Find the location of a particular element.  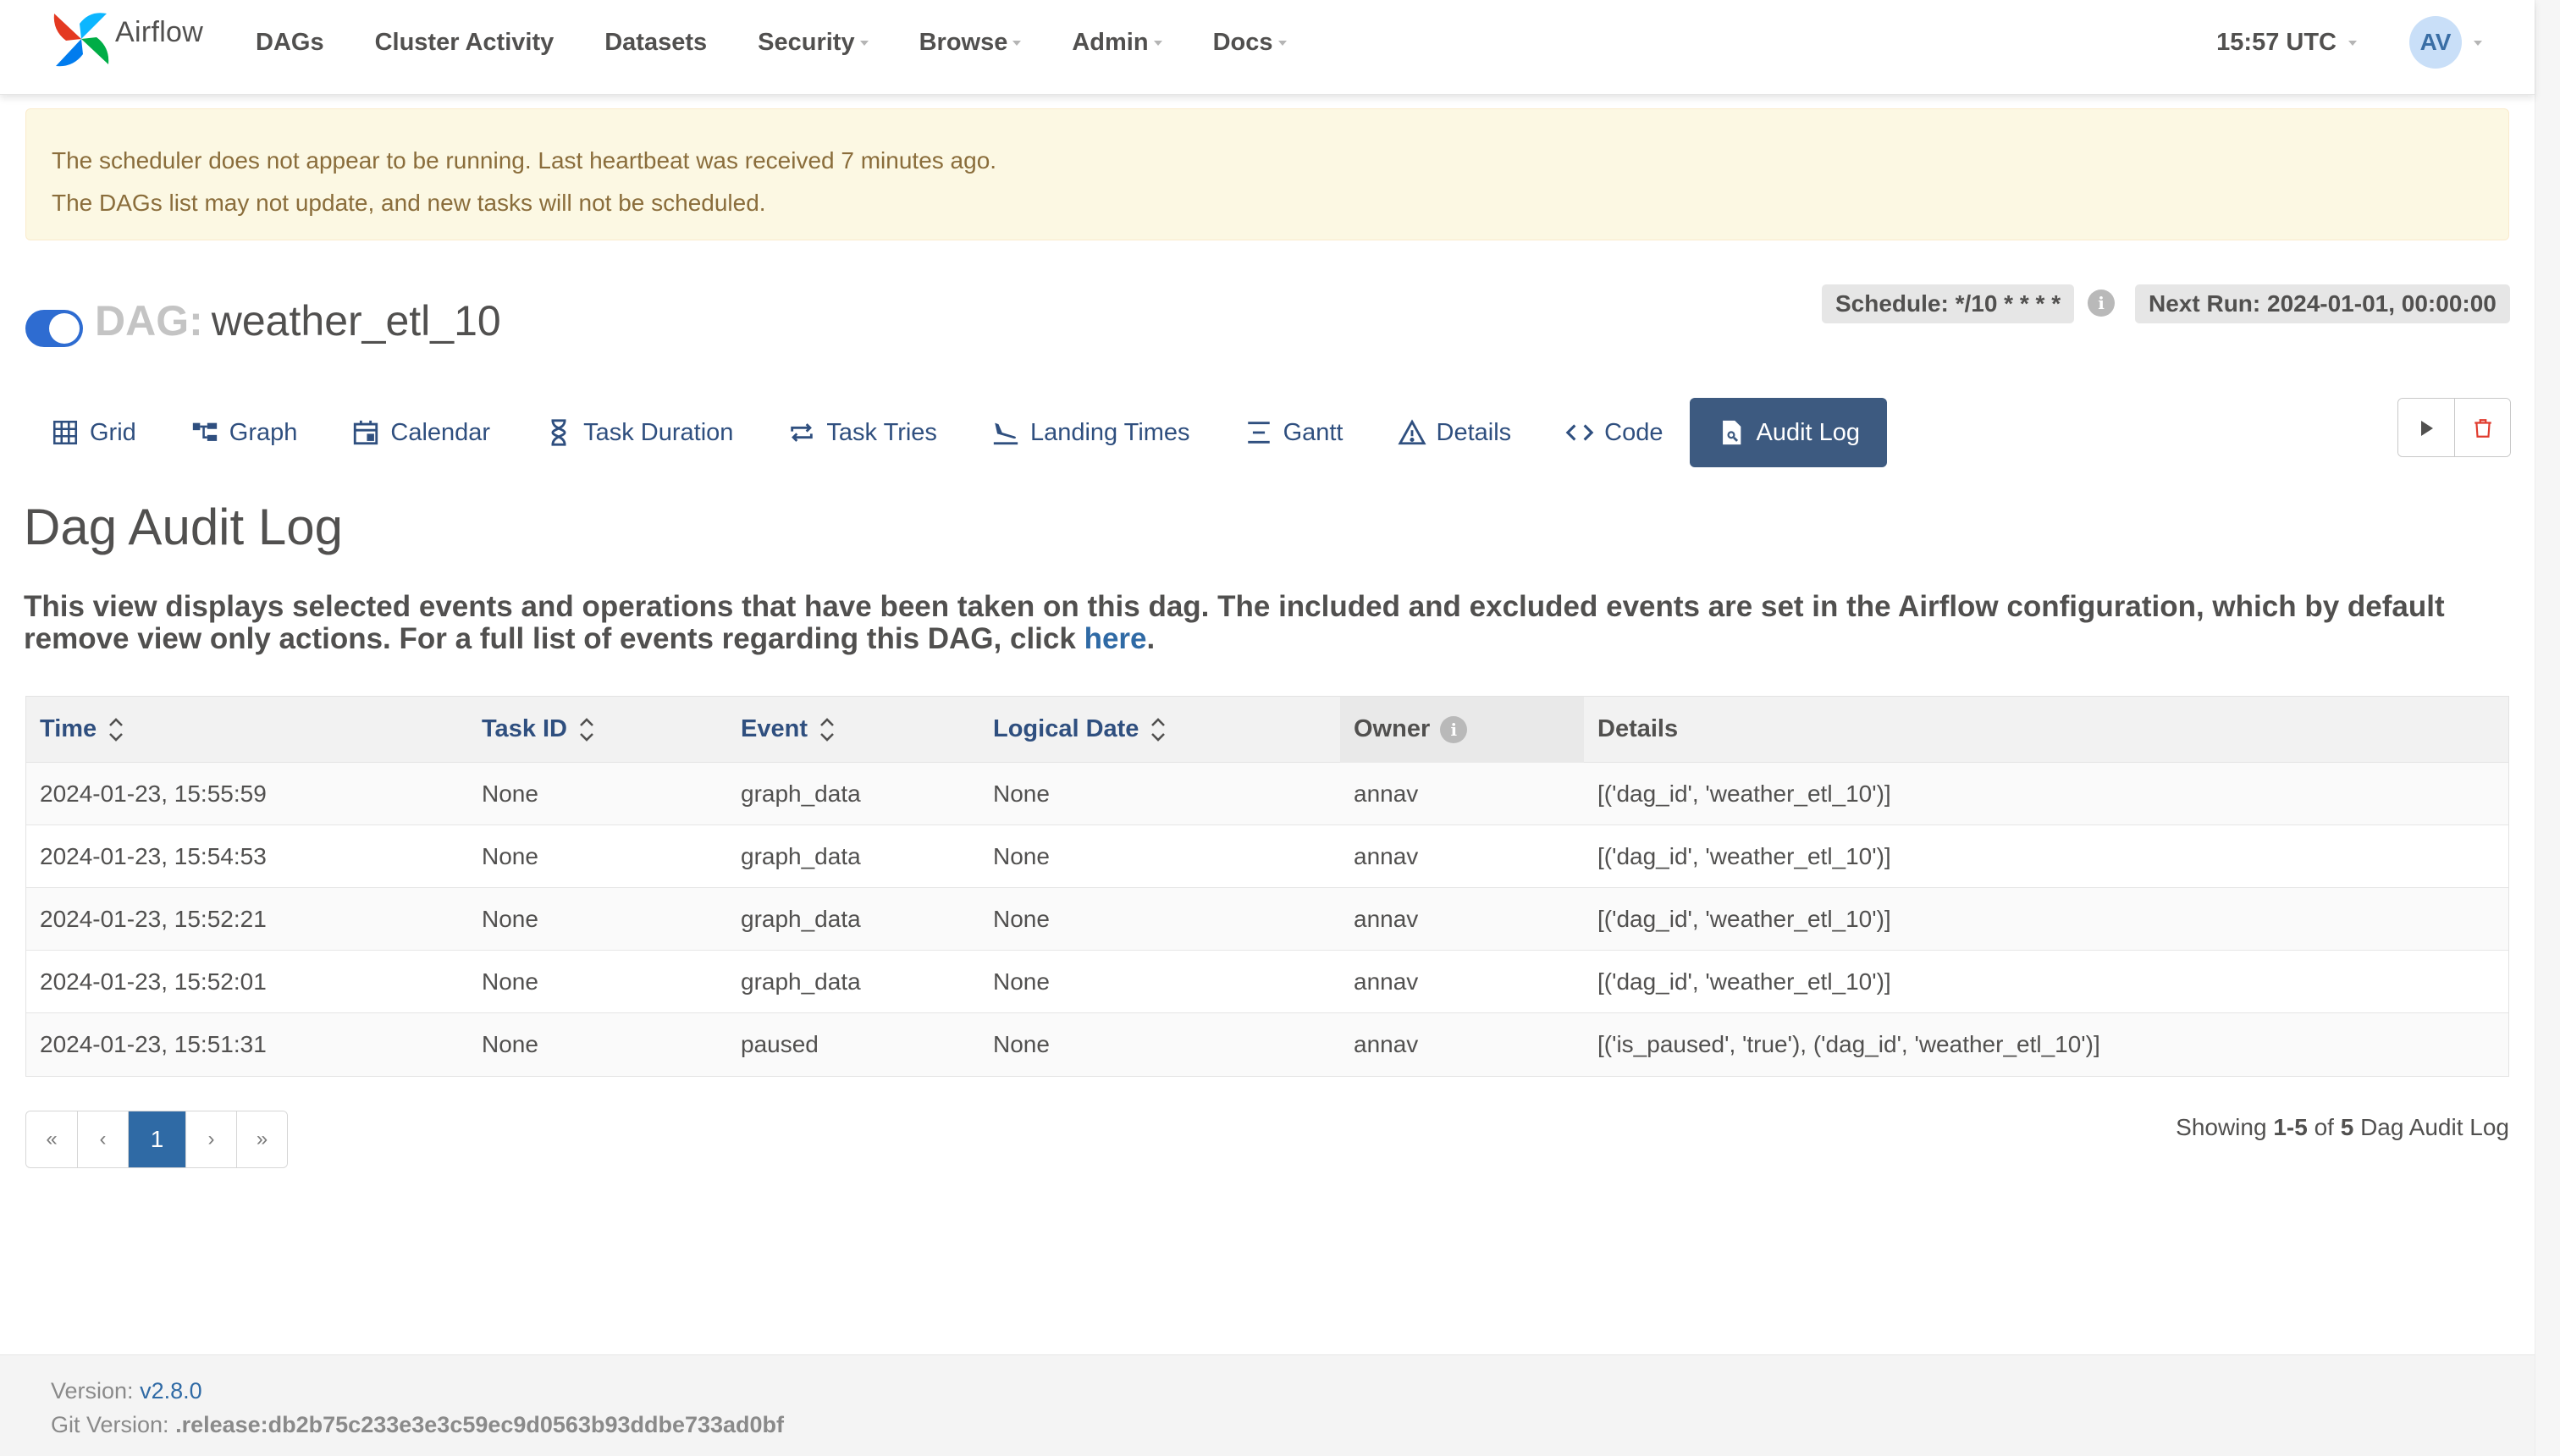

cell-event: graph_data is located at coordinates (801, 793).